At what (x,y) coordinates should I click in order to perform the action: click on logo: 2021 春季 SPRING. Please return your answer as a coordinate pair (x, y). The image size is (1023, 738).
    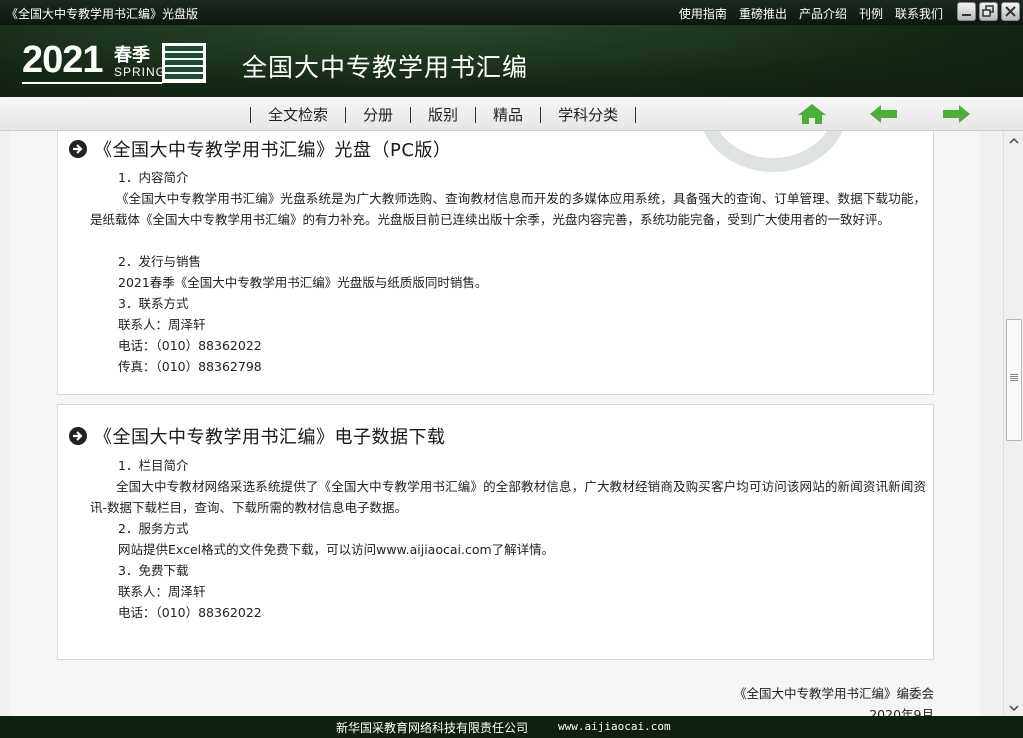
    Looking at the image, I should click on (117, 63).